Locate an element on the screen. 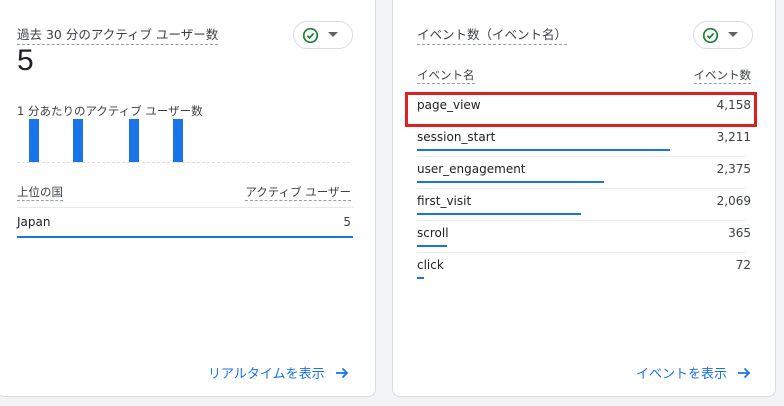 The width and height of the screenshot is (784, 406). col-head-country: 上位の国 is located at coordinates (40, 192).